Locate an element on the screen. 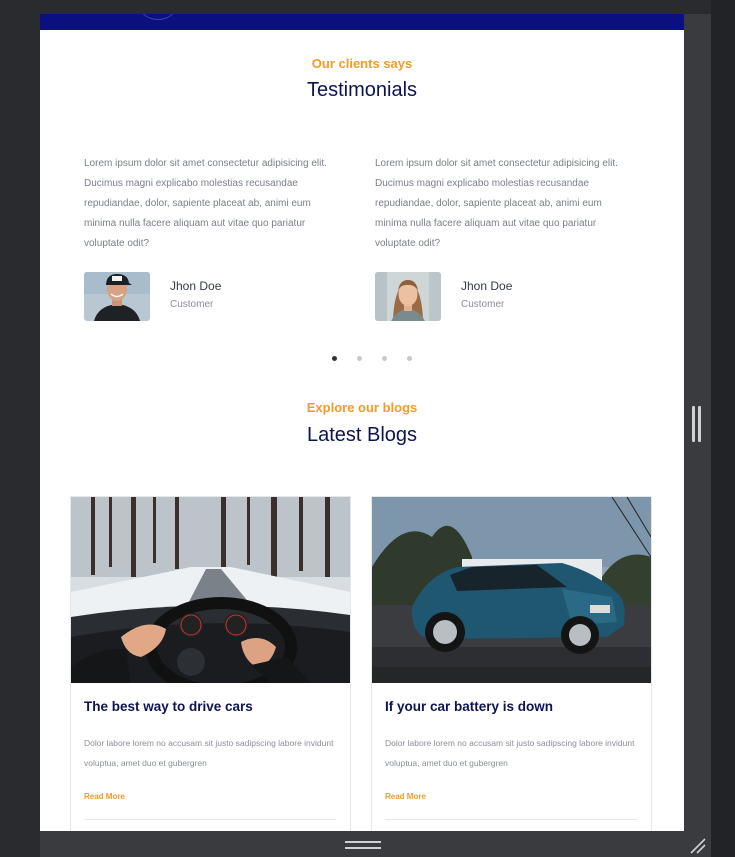 The width and height of the screenshot is (735, 857). hero-section-bottom is located at coordinates (362, 22).